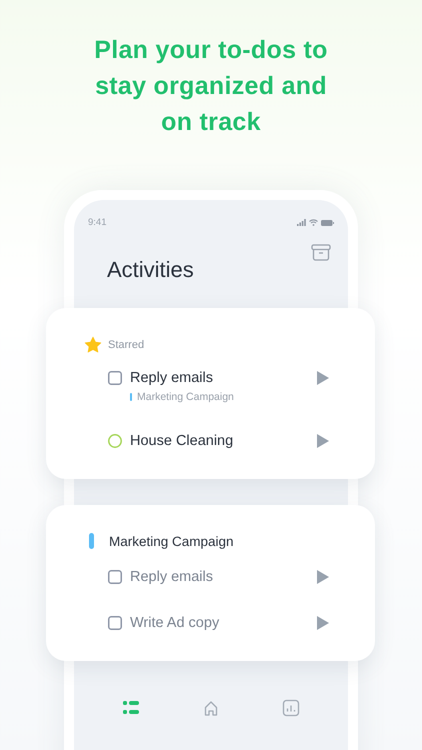  I want to click on signal-icon, so click(301, 222).